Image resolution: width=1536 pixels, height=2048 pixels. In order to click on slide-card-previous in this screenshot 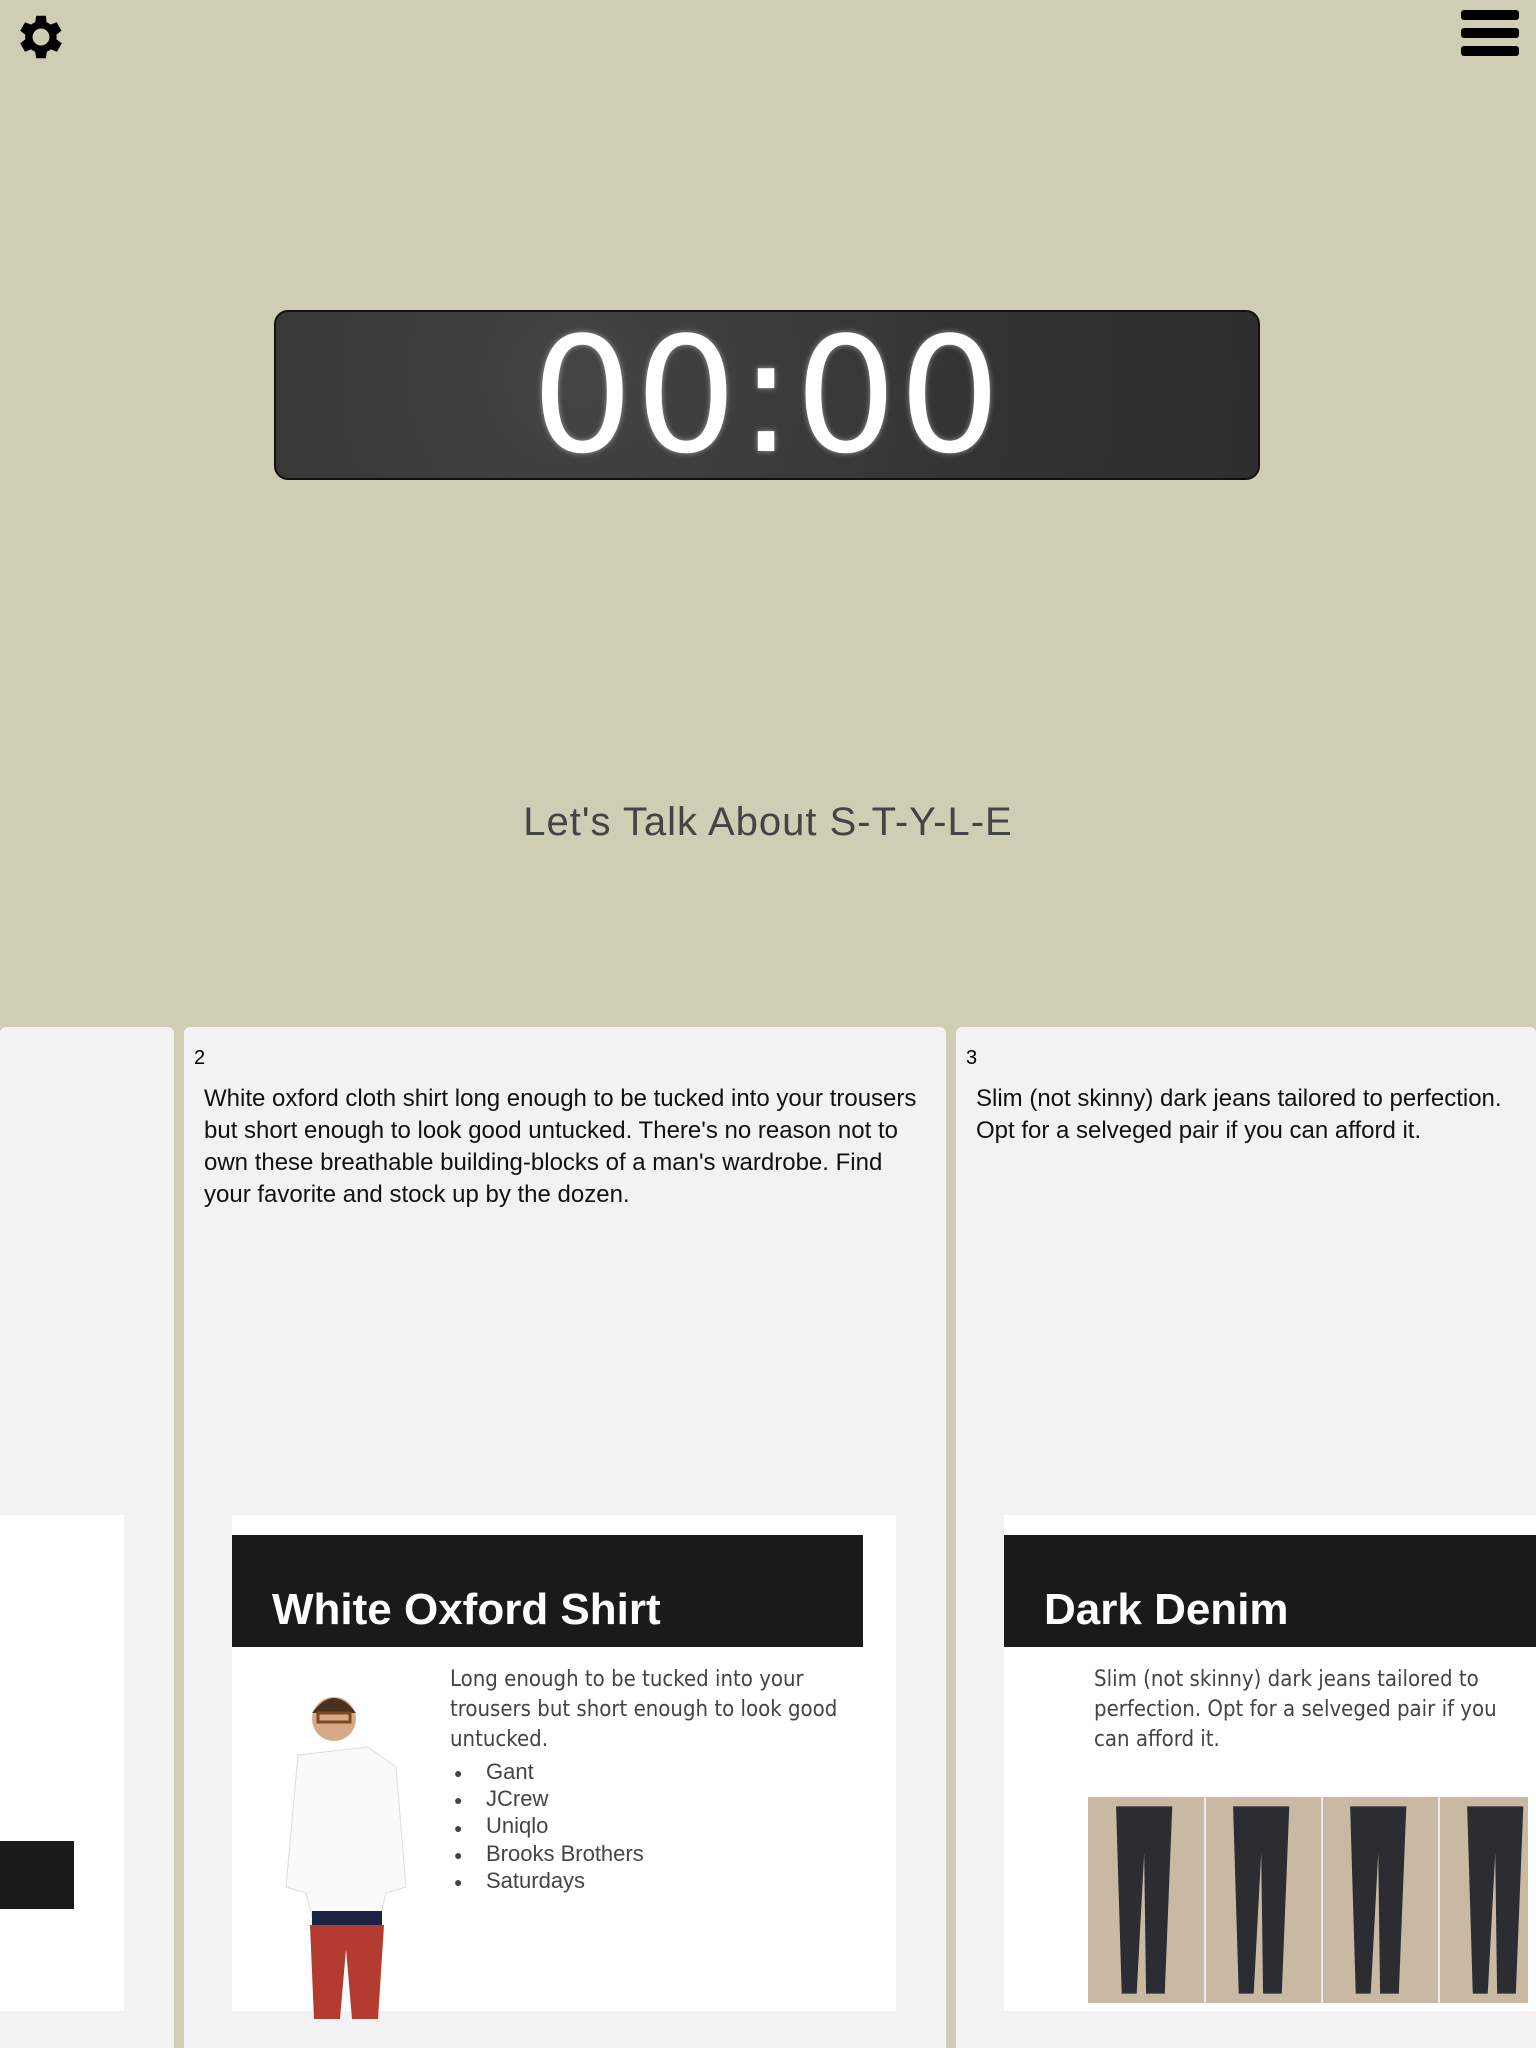, I will do `click(87, 1537)`.